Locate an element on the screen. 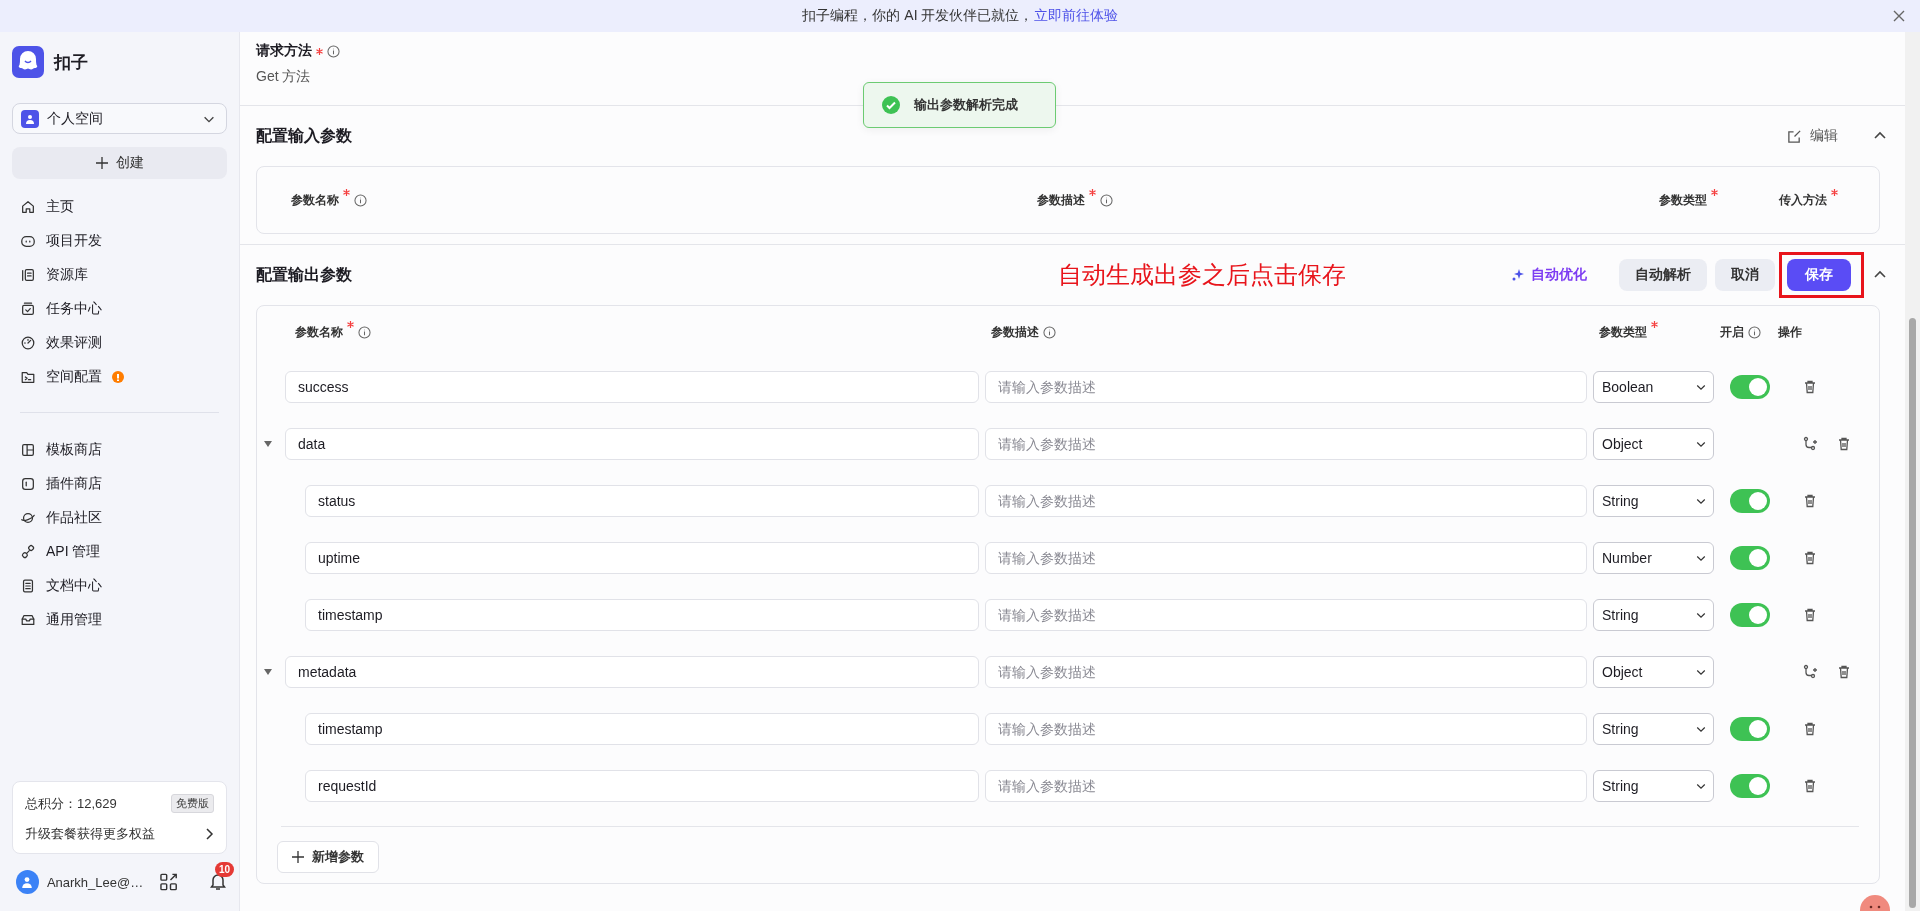  face-icon is located at coordinates (28, 241).